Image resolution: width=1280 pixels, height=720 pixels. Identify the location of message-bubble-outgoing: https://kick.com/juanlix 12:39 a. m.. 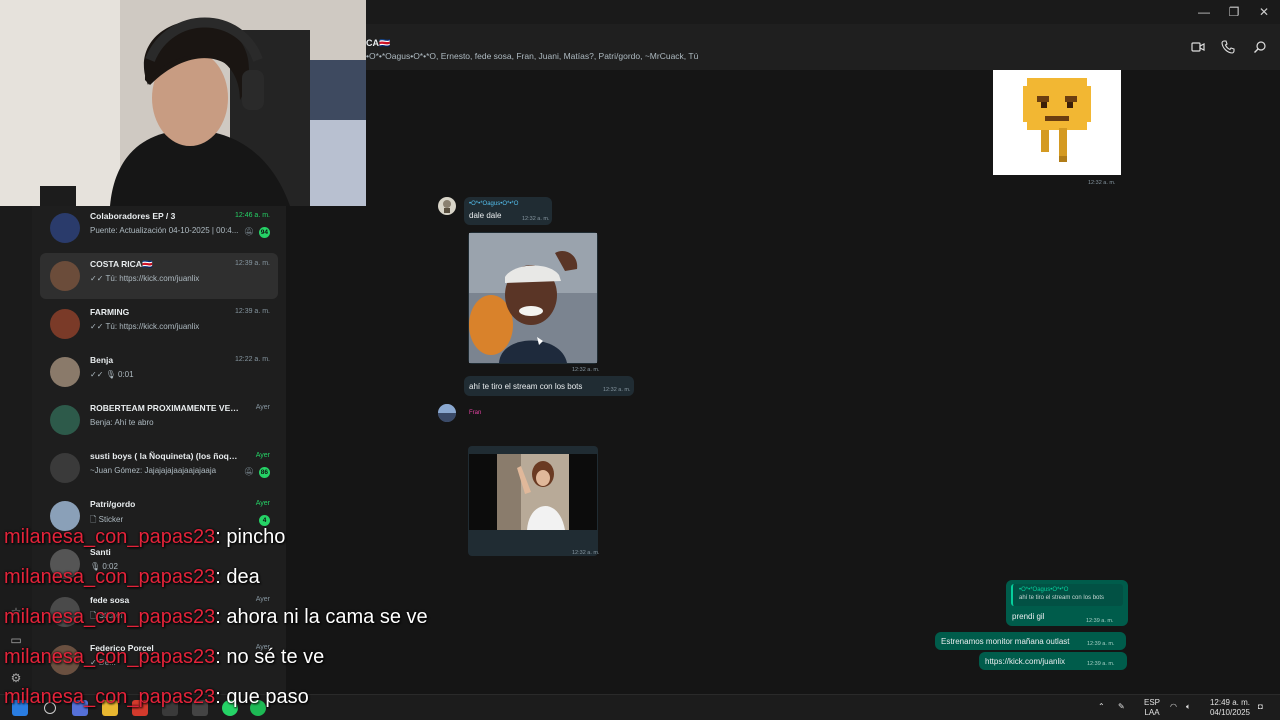
(1053, 661).